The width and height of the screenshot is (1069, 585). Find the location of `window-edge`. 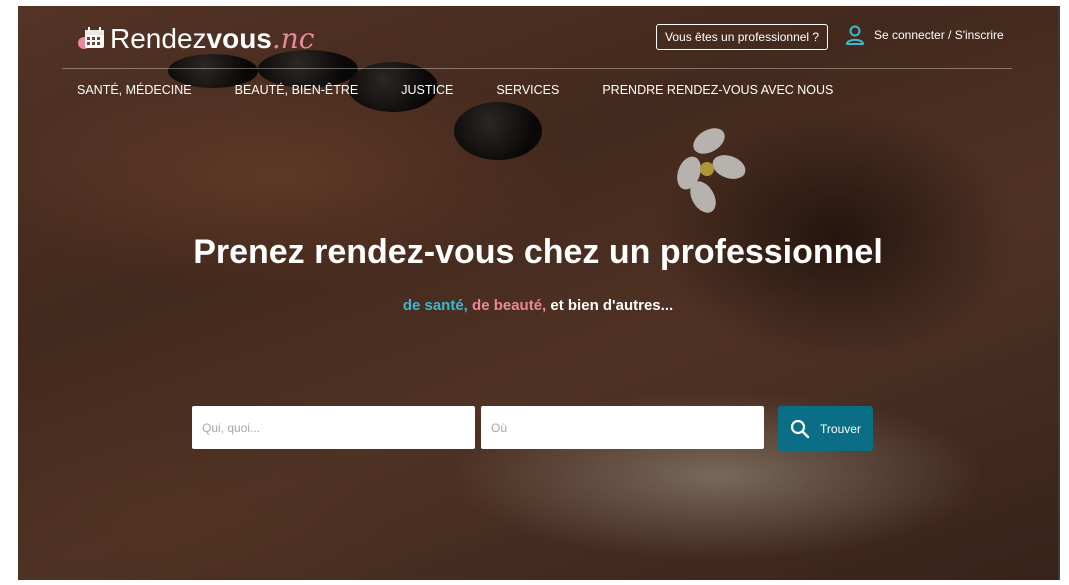

window-edge is located at coordinates (1059, 293).